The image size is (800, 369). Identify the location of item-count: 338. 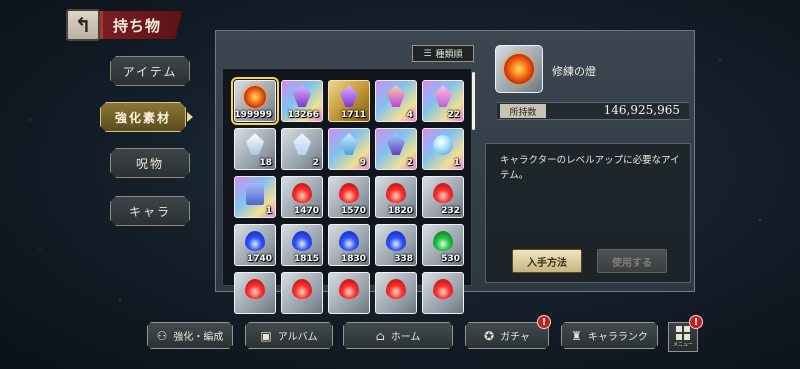
(403, 259).